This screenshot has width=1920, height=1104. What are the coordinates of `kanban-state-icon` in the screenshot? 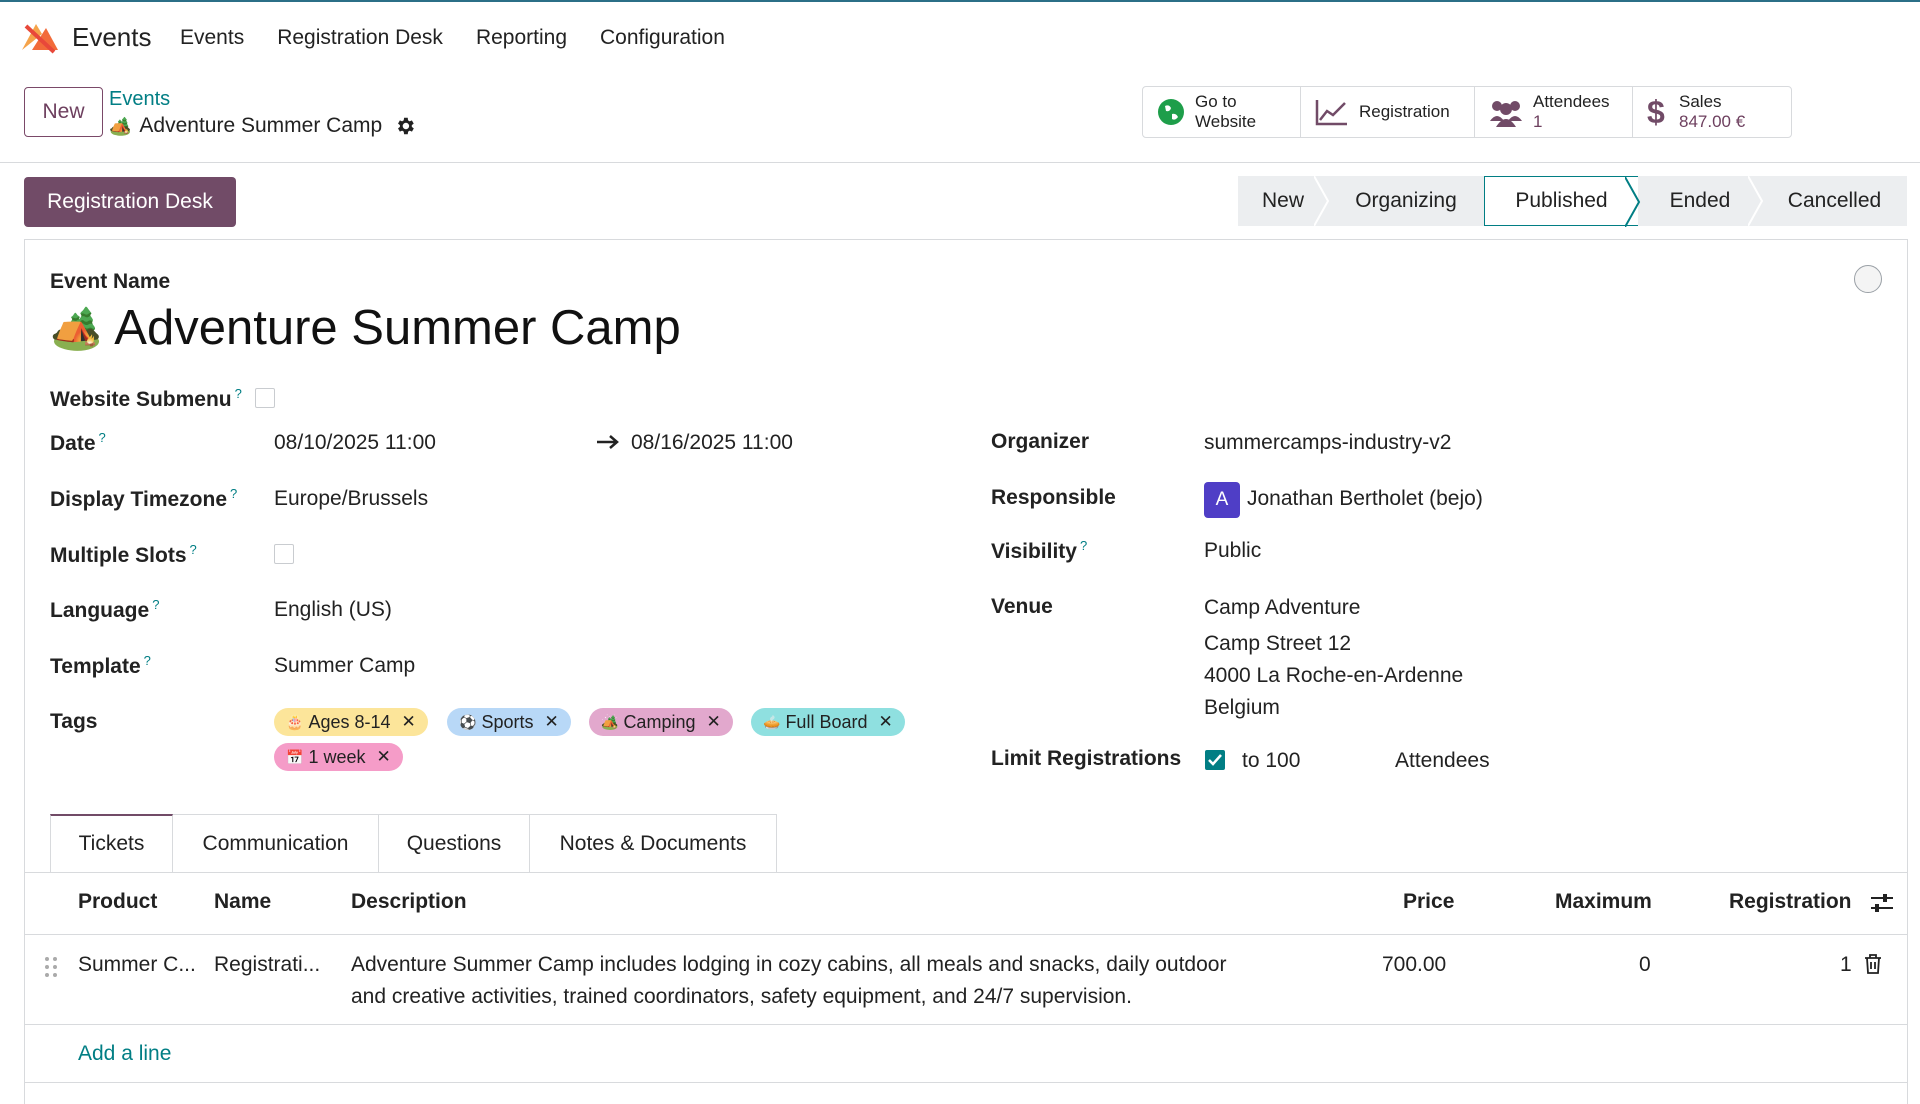 It's located at (1868, 279).